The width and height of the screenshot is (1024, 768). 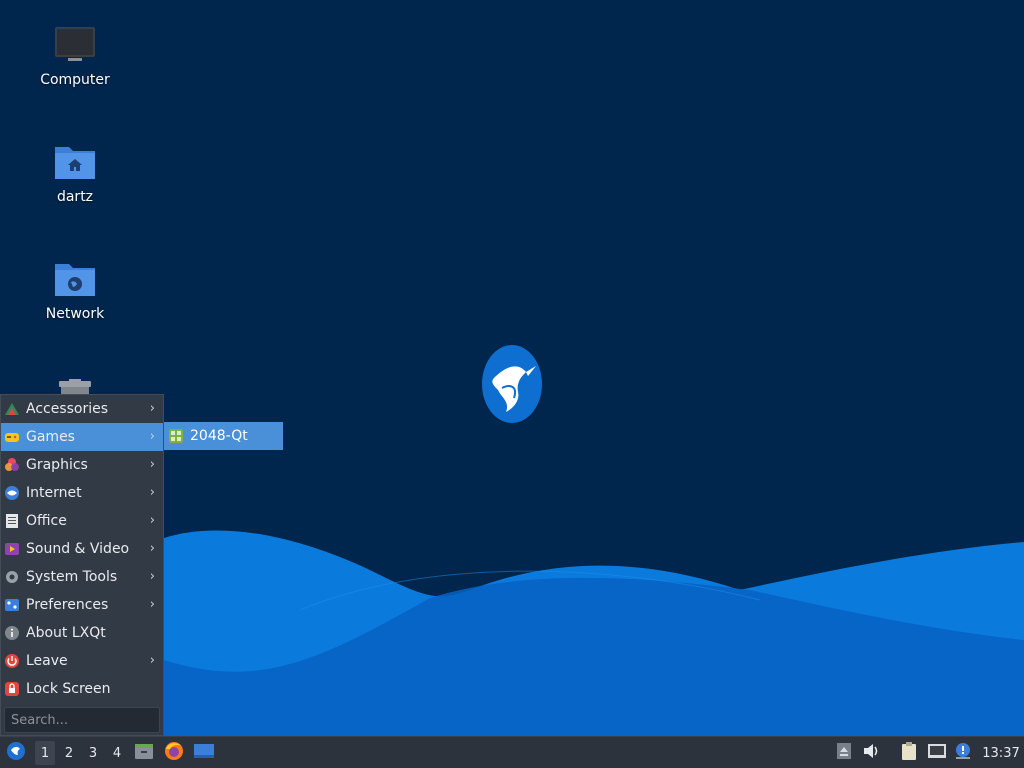 I want to click on menu-item-preferences: Preferences ›, so click(x=82, y=605).